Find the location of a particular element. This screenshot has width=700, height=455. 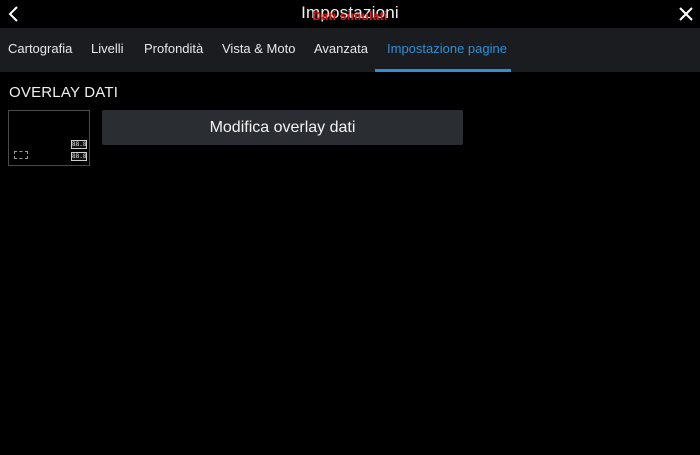

tab-avanzata: Avanzata is located at coordinates (341, 50).